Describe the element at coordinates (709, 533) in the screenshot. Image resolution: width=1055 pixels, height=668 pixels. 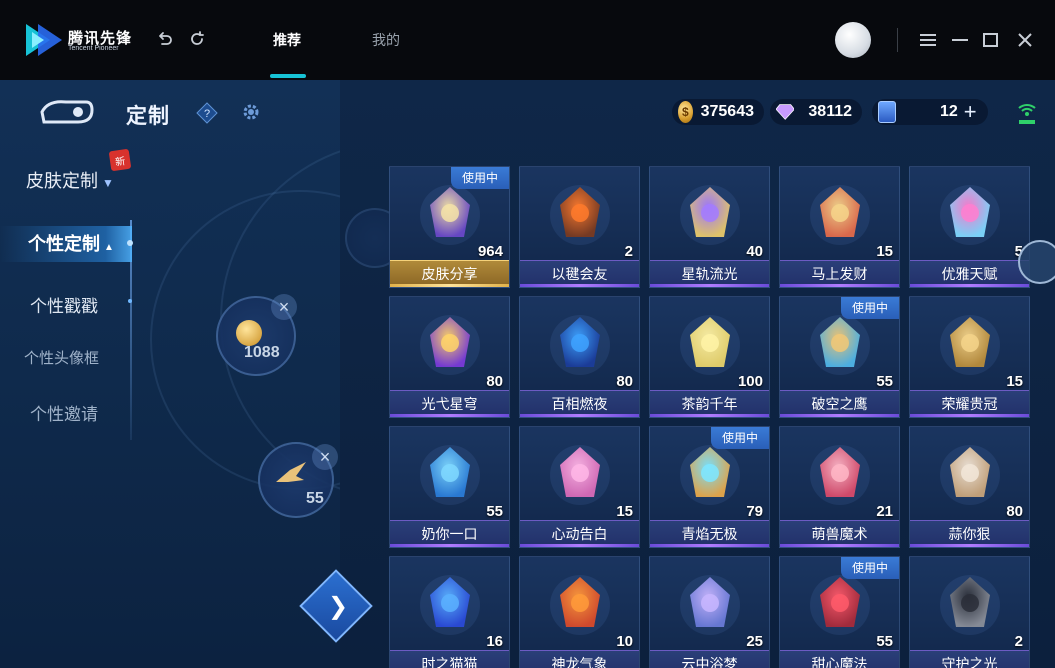
I see `item-name: 青焰无极` at that location.